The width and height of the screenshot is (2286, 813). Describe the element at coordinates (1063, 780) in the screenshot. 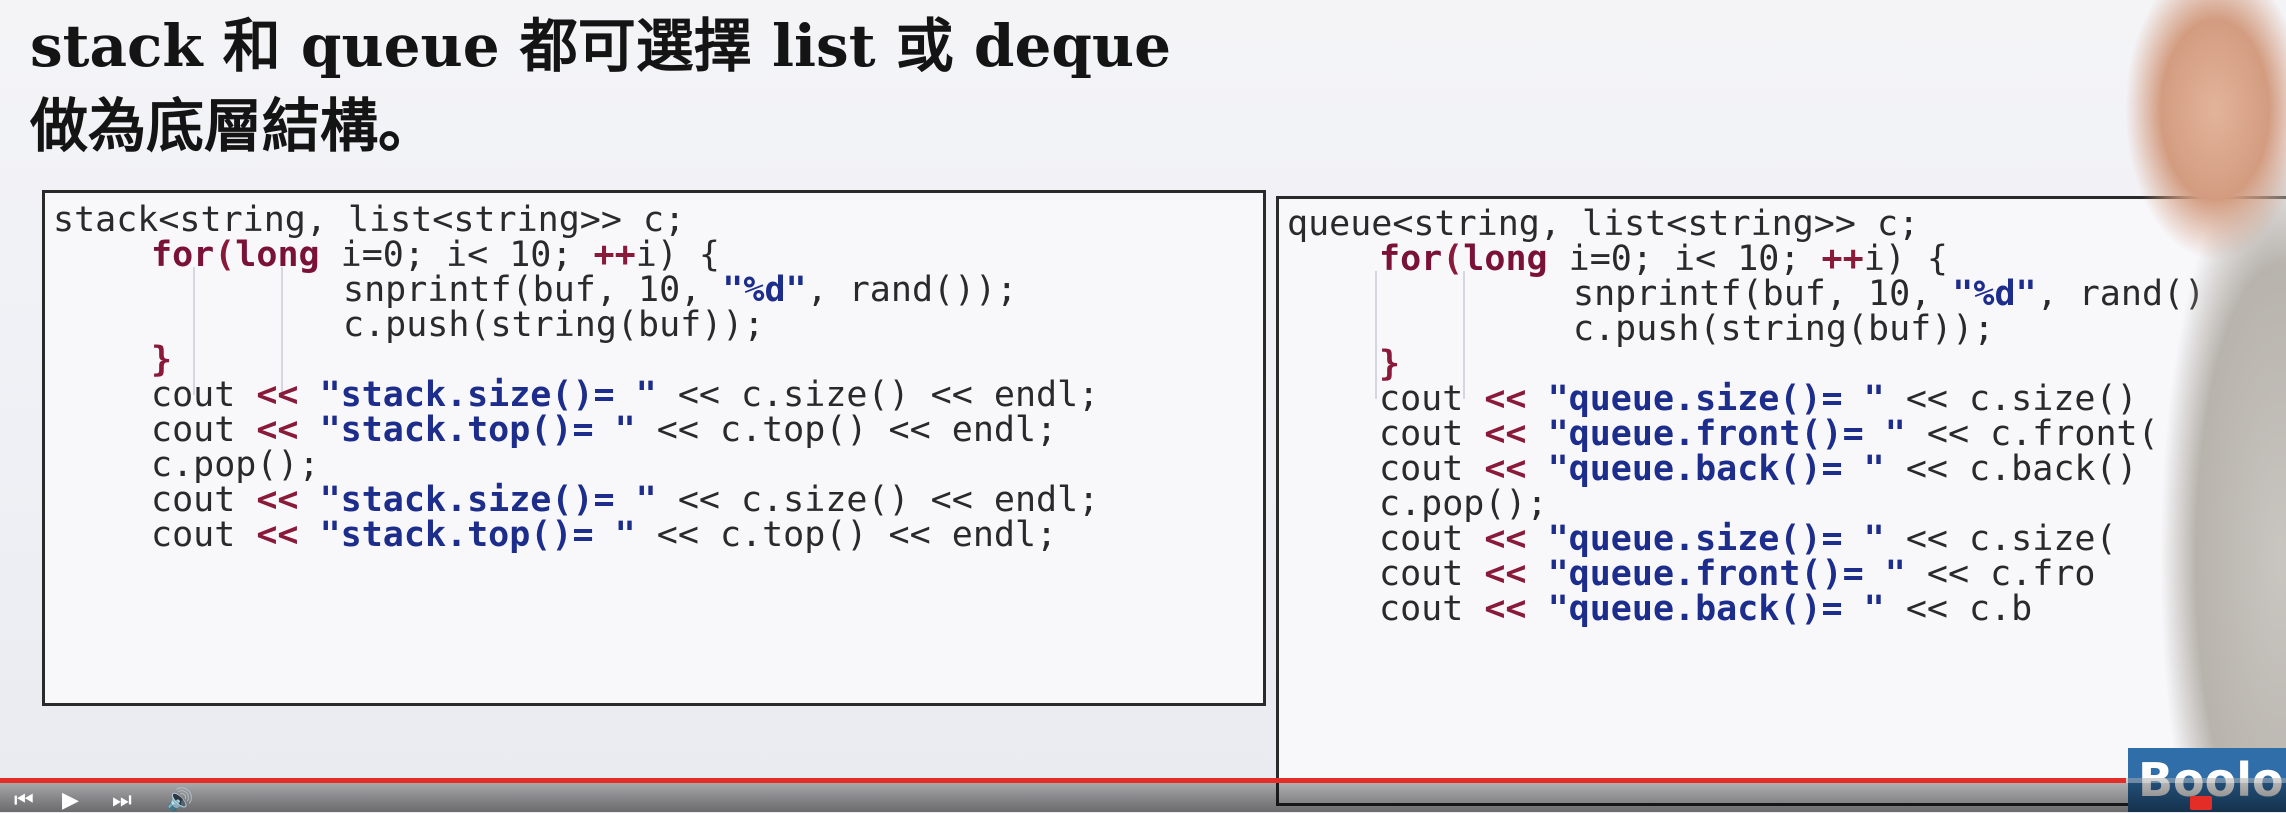

I see `video-progress-fill` at that location.